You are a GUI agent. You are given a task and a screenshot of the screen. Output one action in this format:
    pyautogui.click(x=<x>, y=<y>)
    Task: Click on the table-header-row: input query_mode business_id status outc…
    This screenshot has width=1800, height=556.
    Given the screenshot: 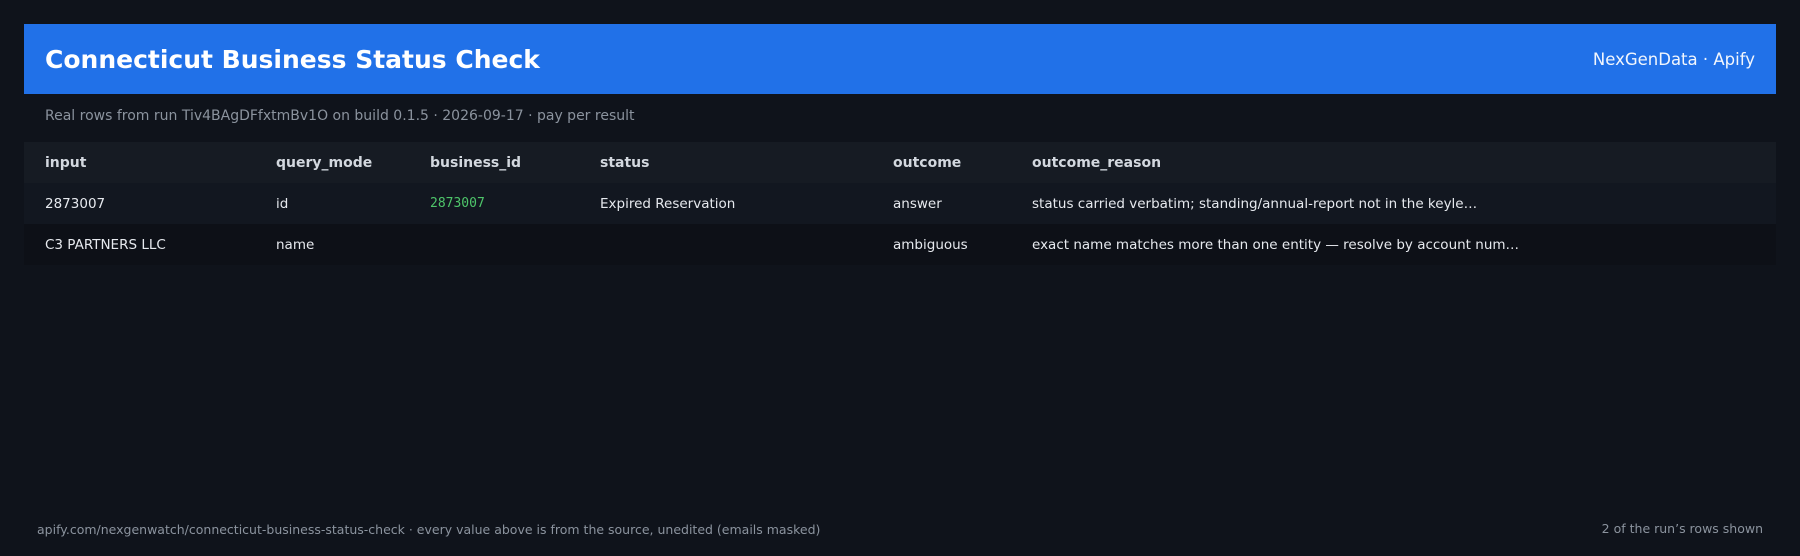 What is the action you would take?
    pyautogui.click(x=900, y=162)
    